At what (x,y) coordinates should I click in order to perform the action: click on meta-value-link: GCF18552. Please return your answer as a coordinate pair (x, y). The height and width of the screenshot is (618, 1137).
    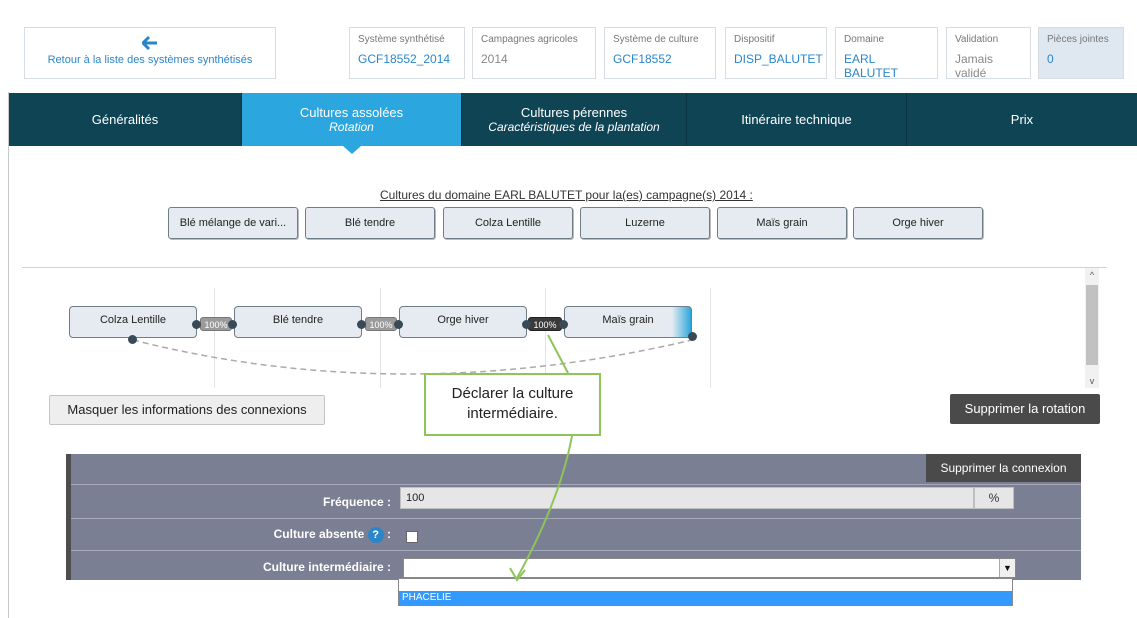
    Looking at the image, I should click on (660, 59).